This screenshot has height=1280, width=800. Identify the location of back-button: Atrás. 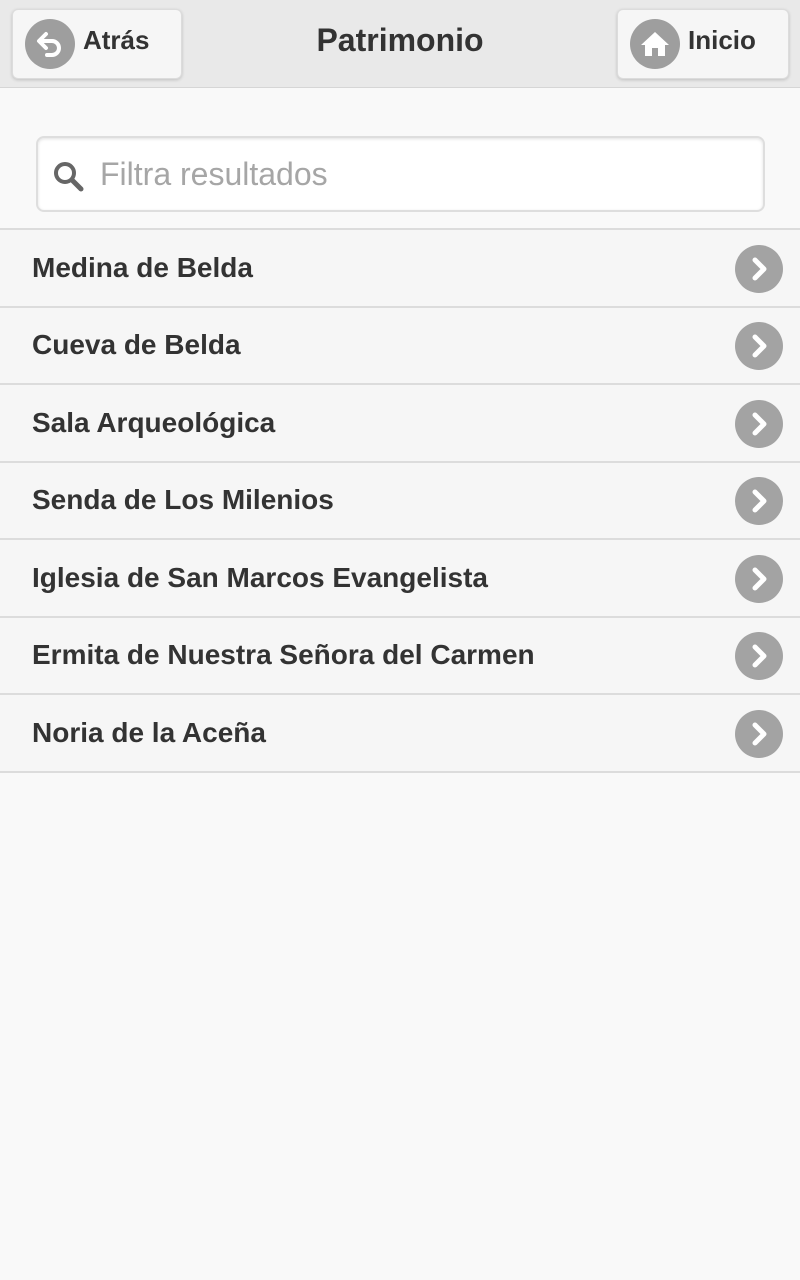
(97, 44).